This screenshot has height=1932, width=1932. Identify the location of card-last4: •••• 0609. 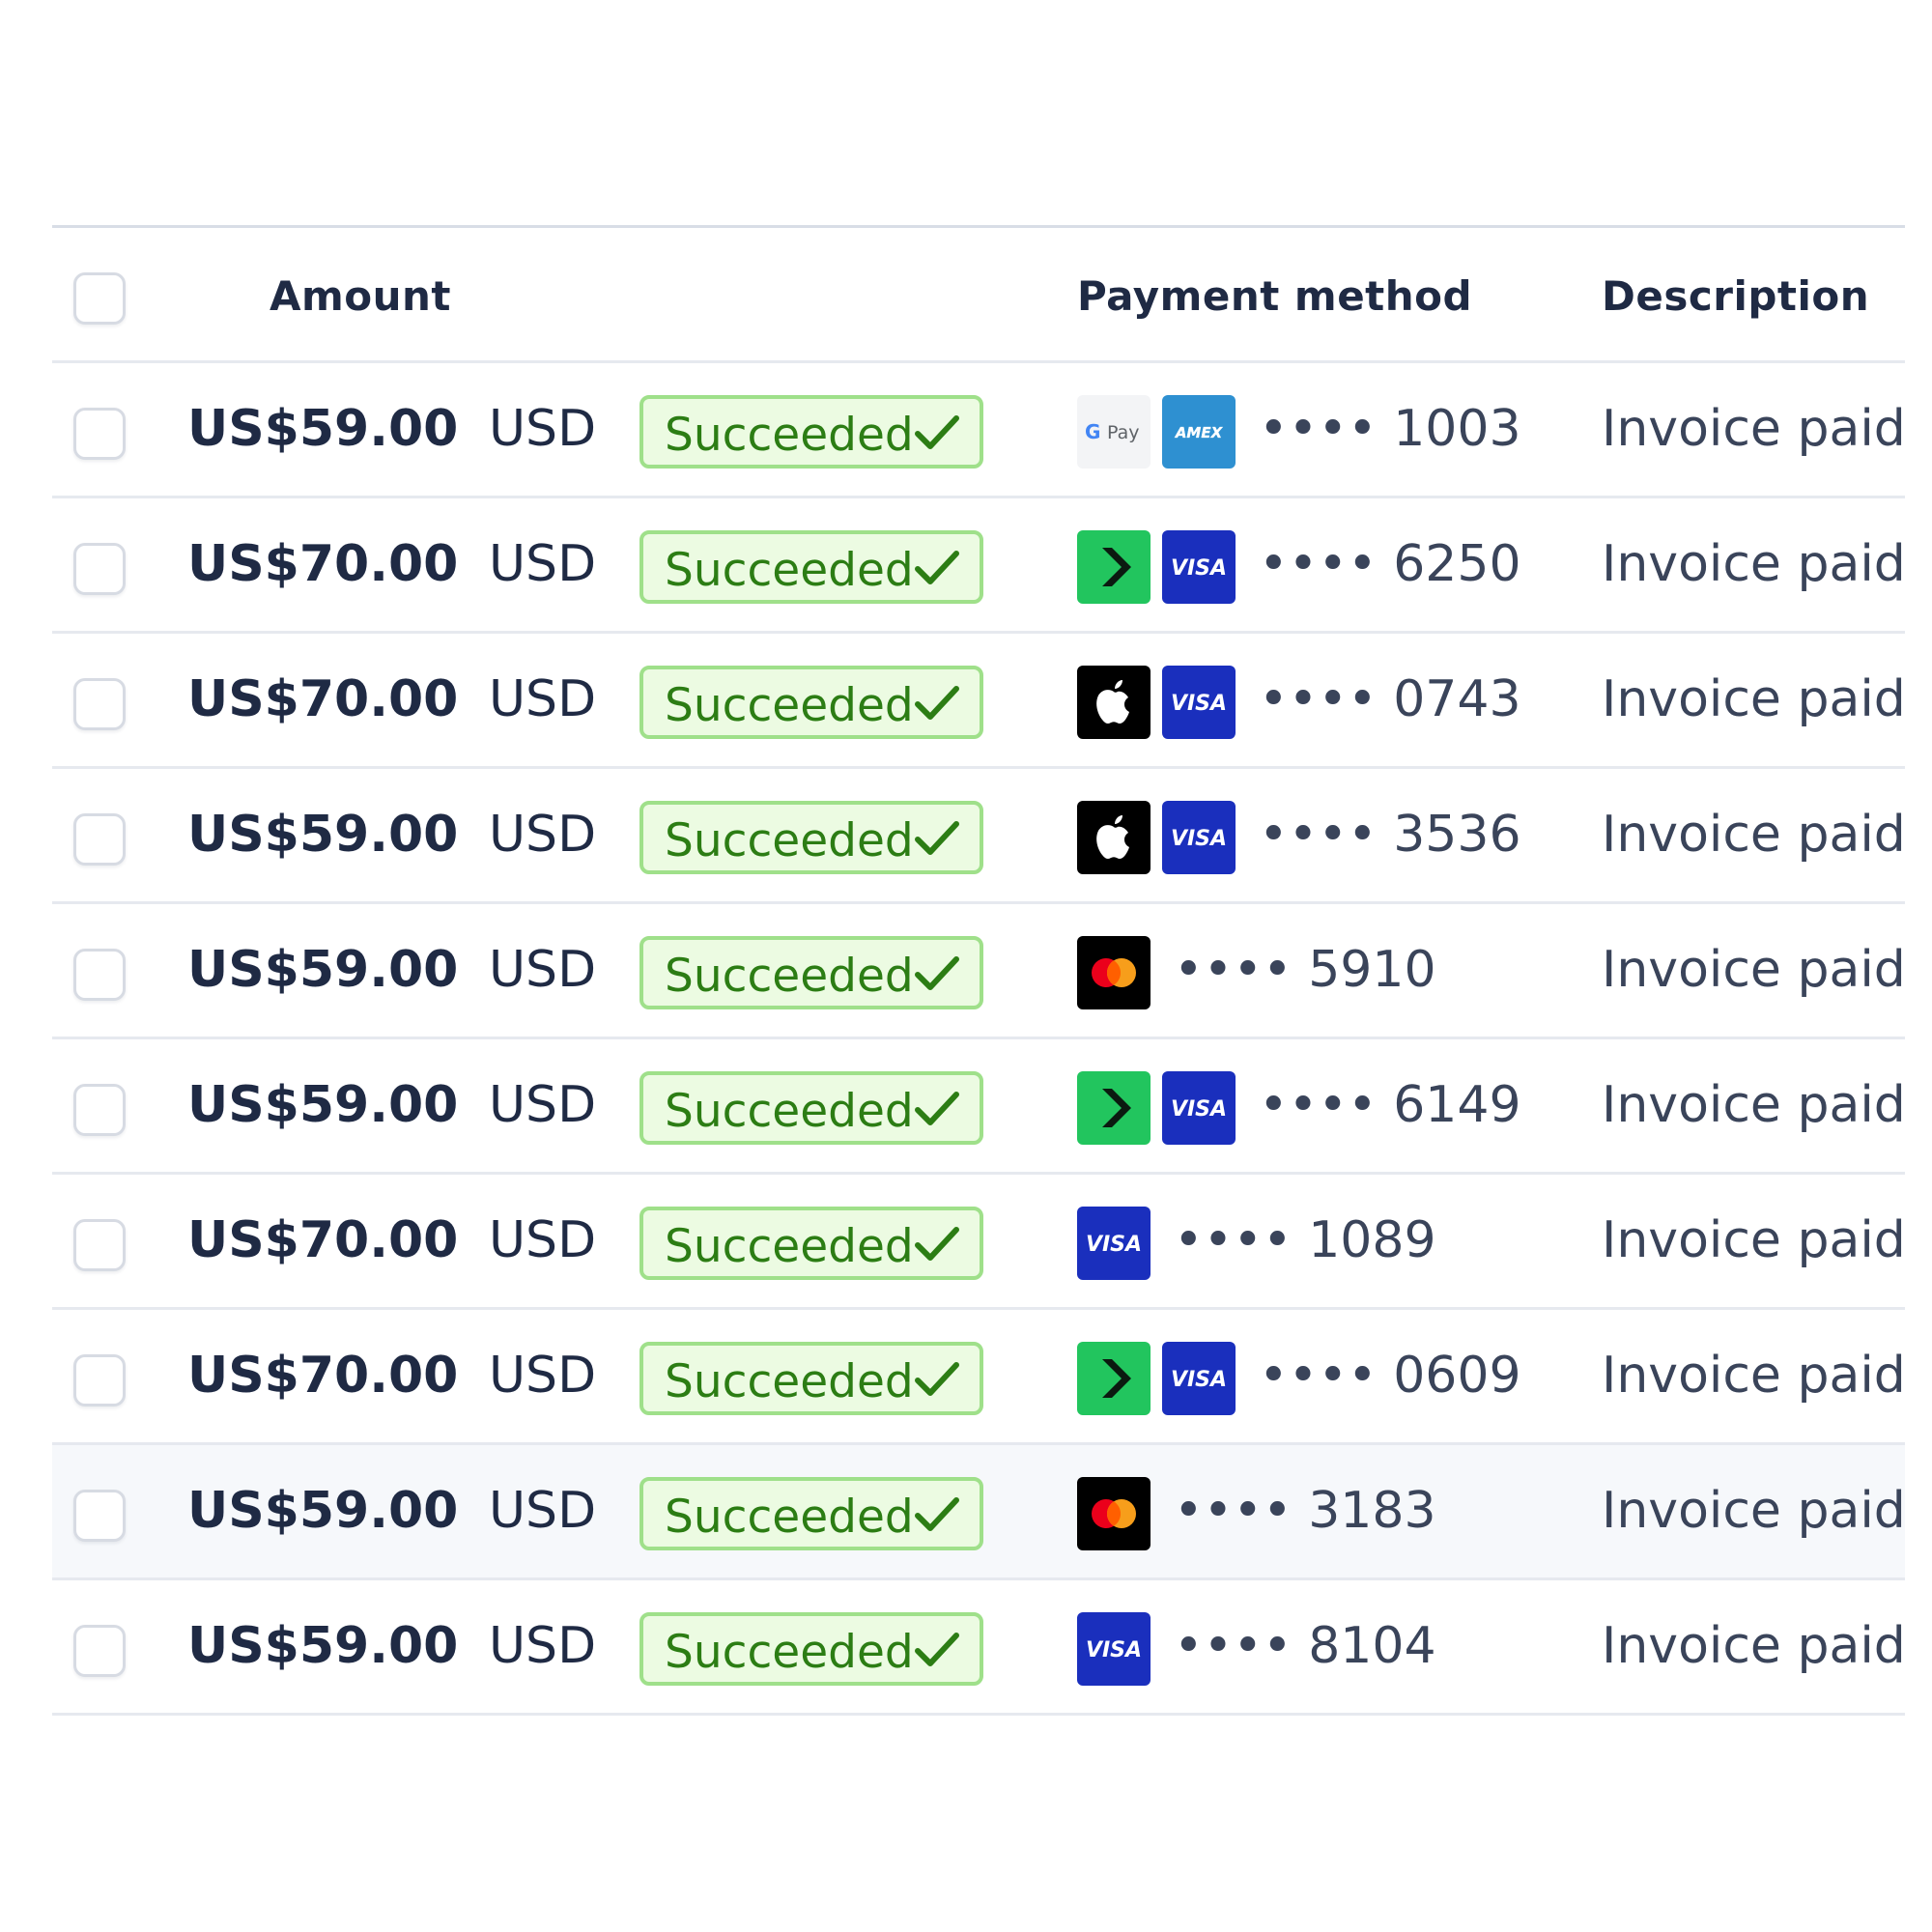
(1390, 1376).